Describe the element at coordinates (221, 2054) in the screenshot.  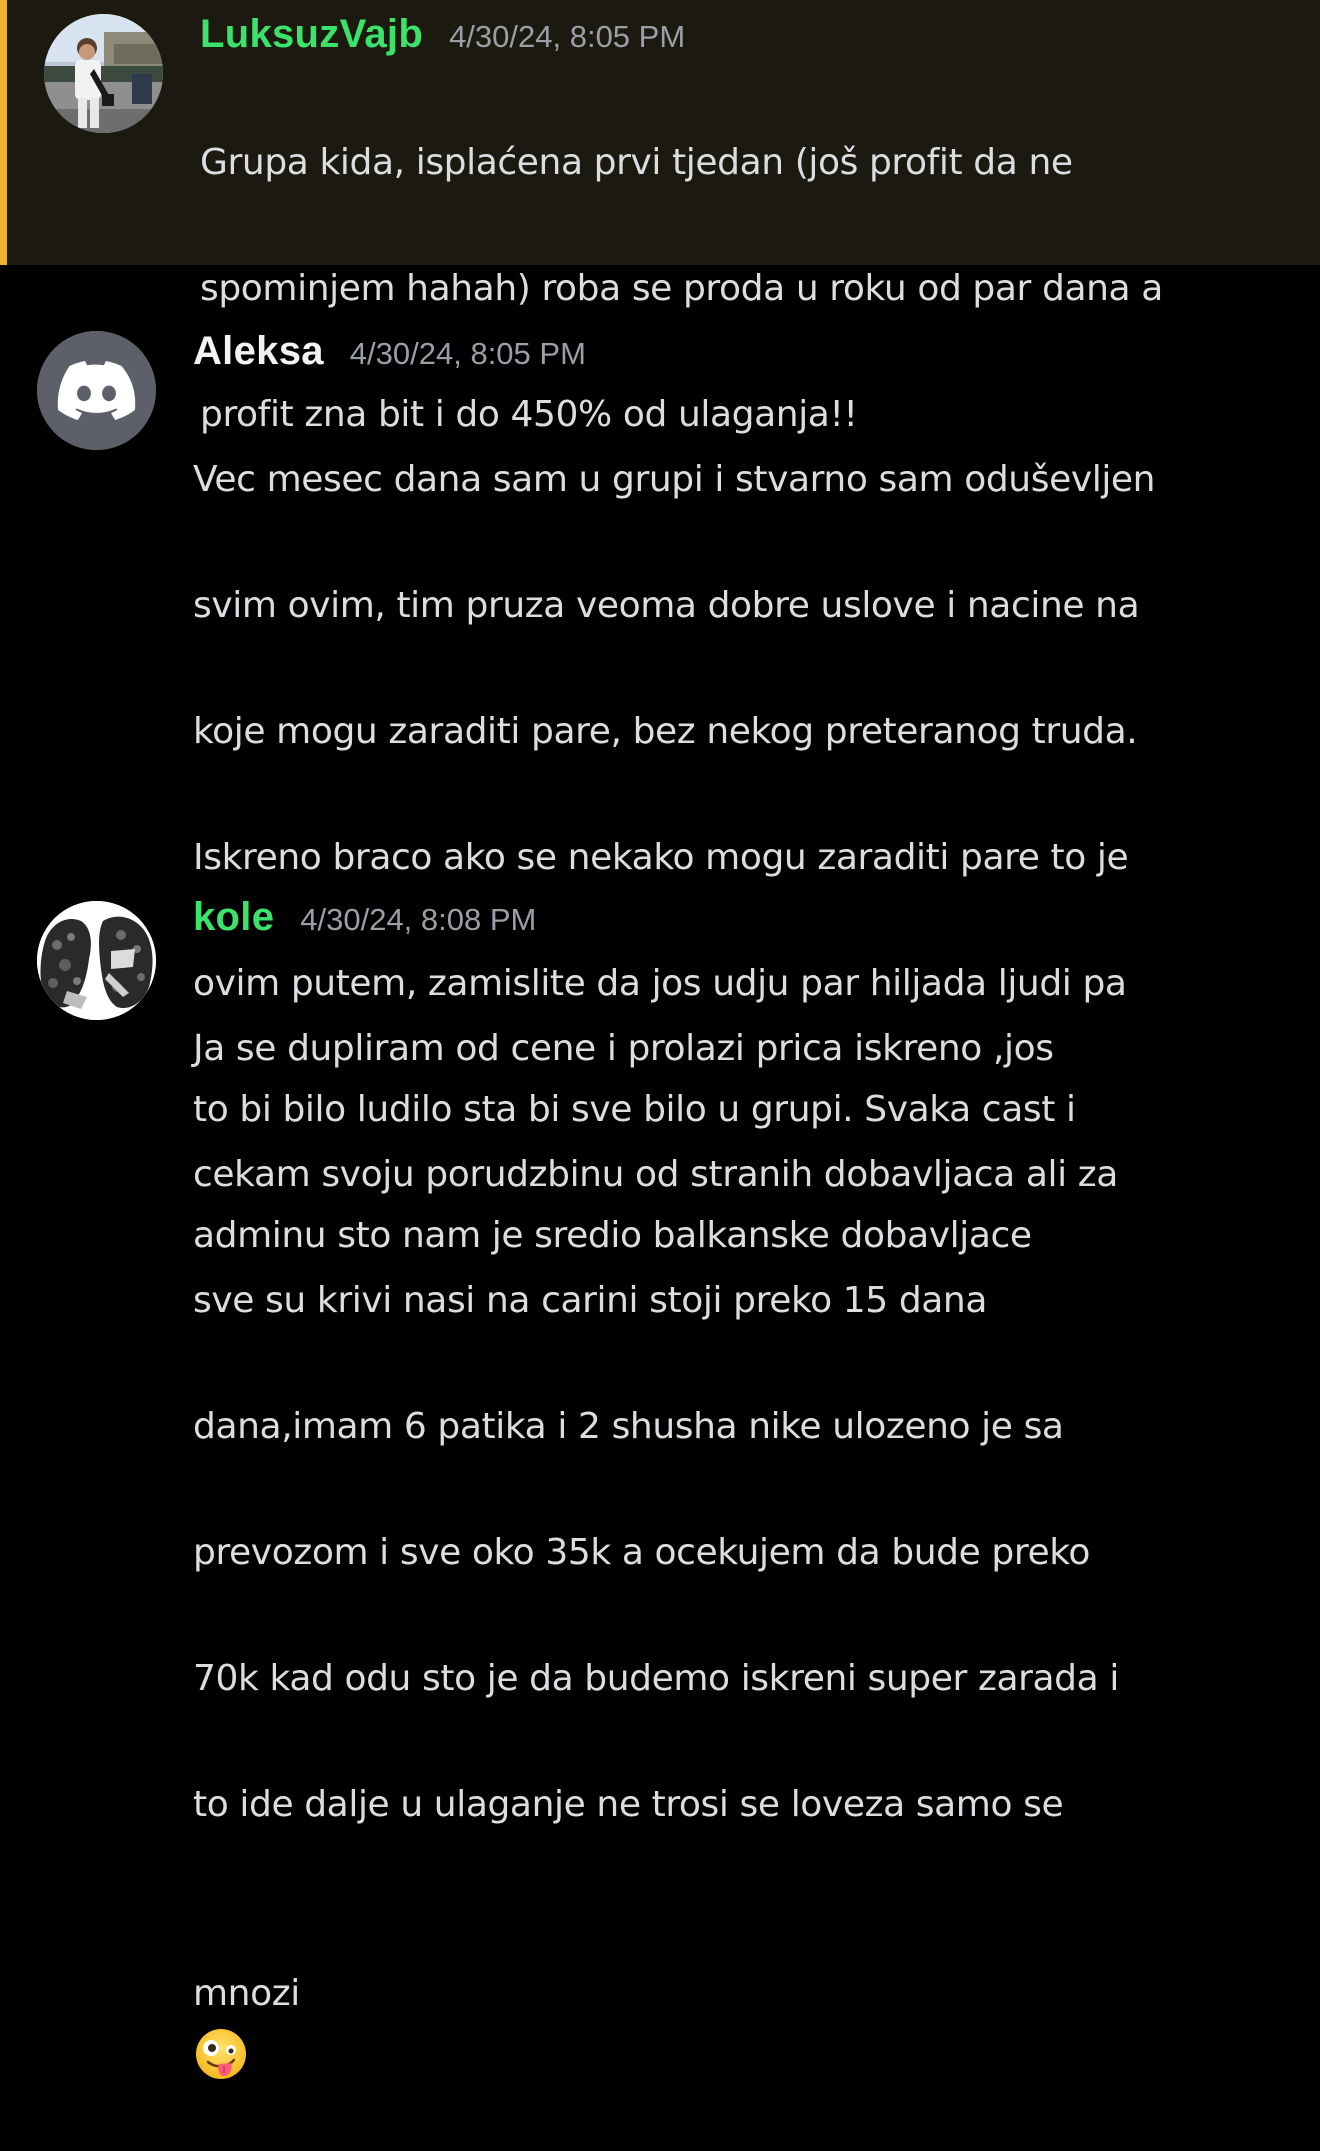
I see `zany-face-emoji-icon` at that location.